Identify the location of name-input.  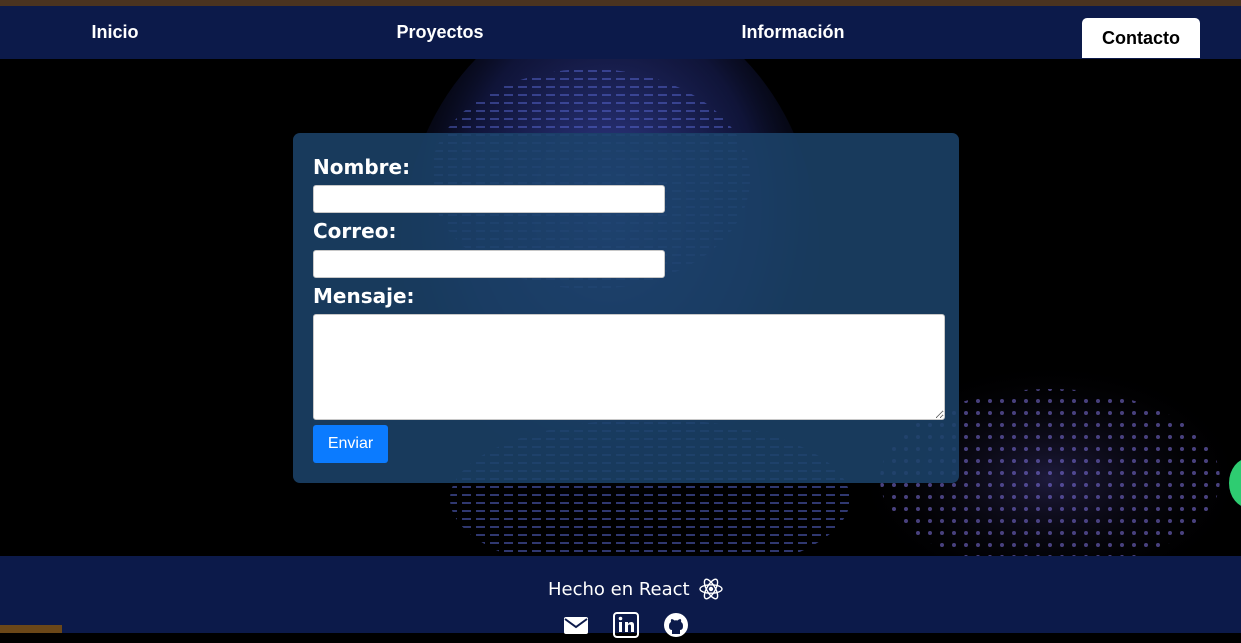
(489, 199).